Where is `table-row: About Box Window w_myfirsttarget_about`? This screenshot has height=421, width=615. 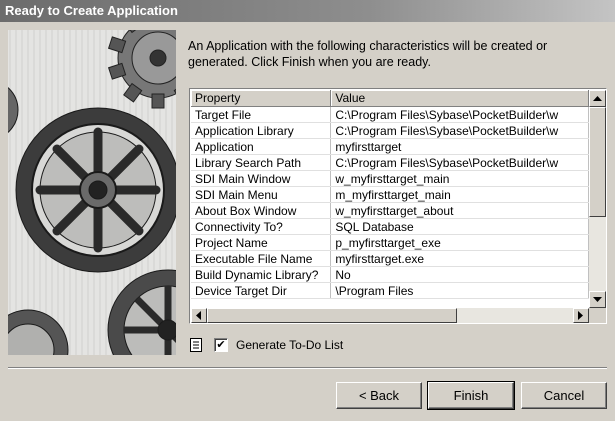
table-row: About Box Window w_myfirsttarget_about is located at coordinates (390, 210).